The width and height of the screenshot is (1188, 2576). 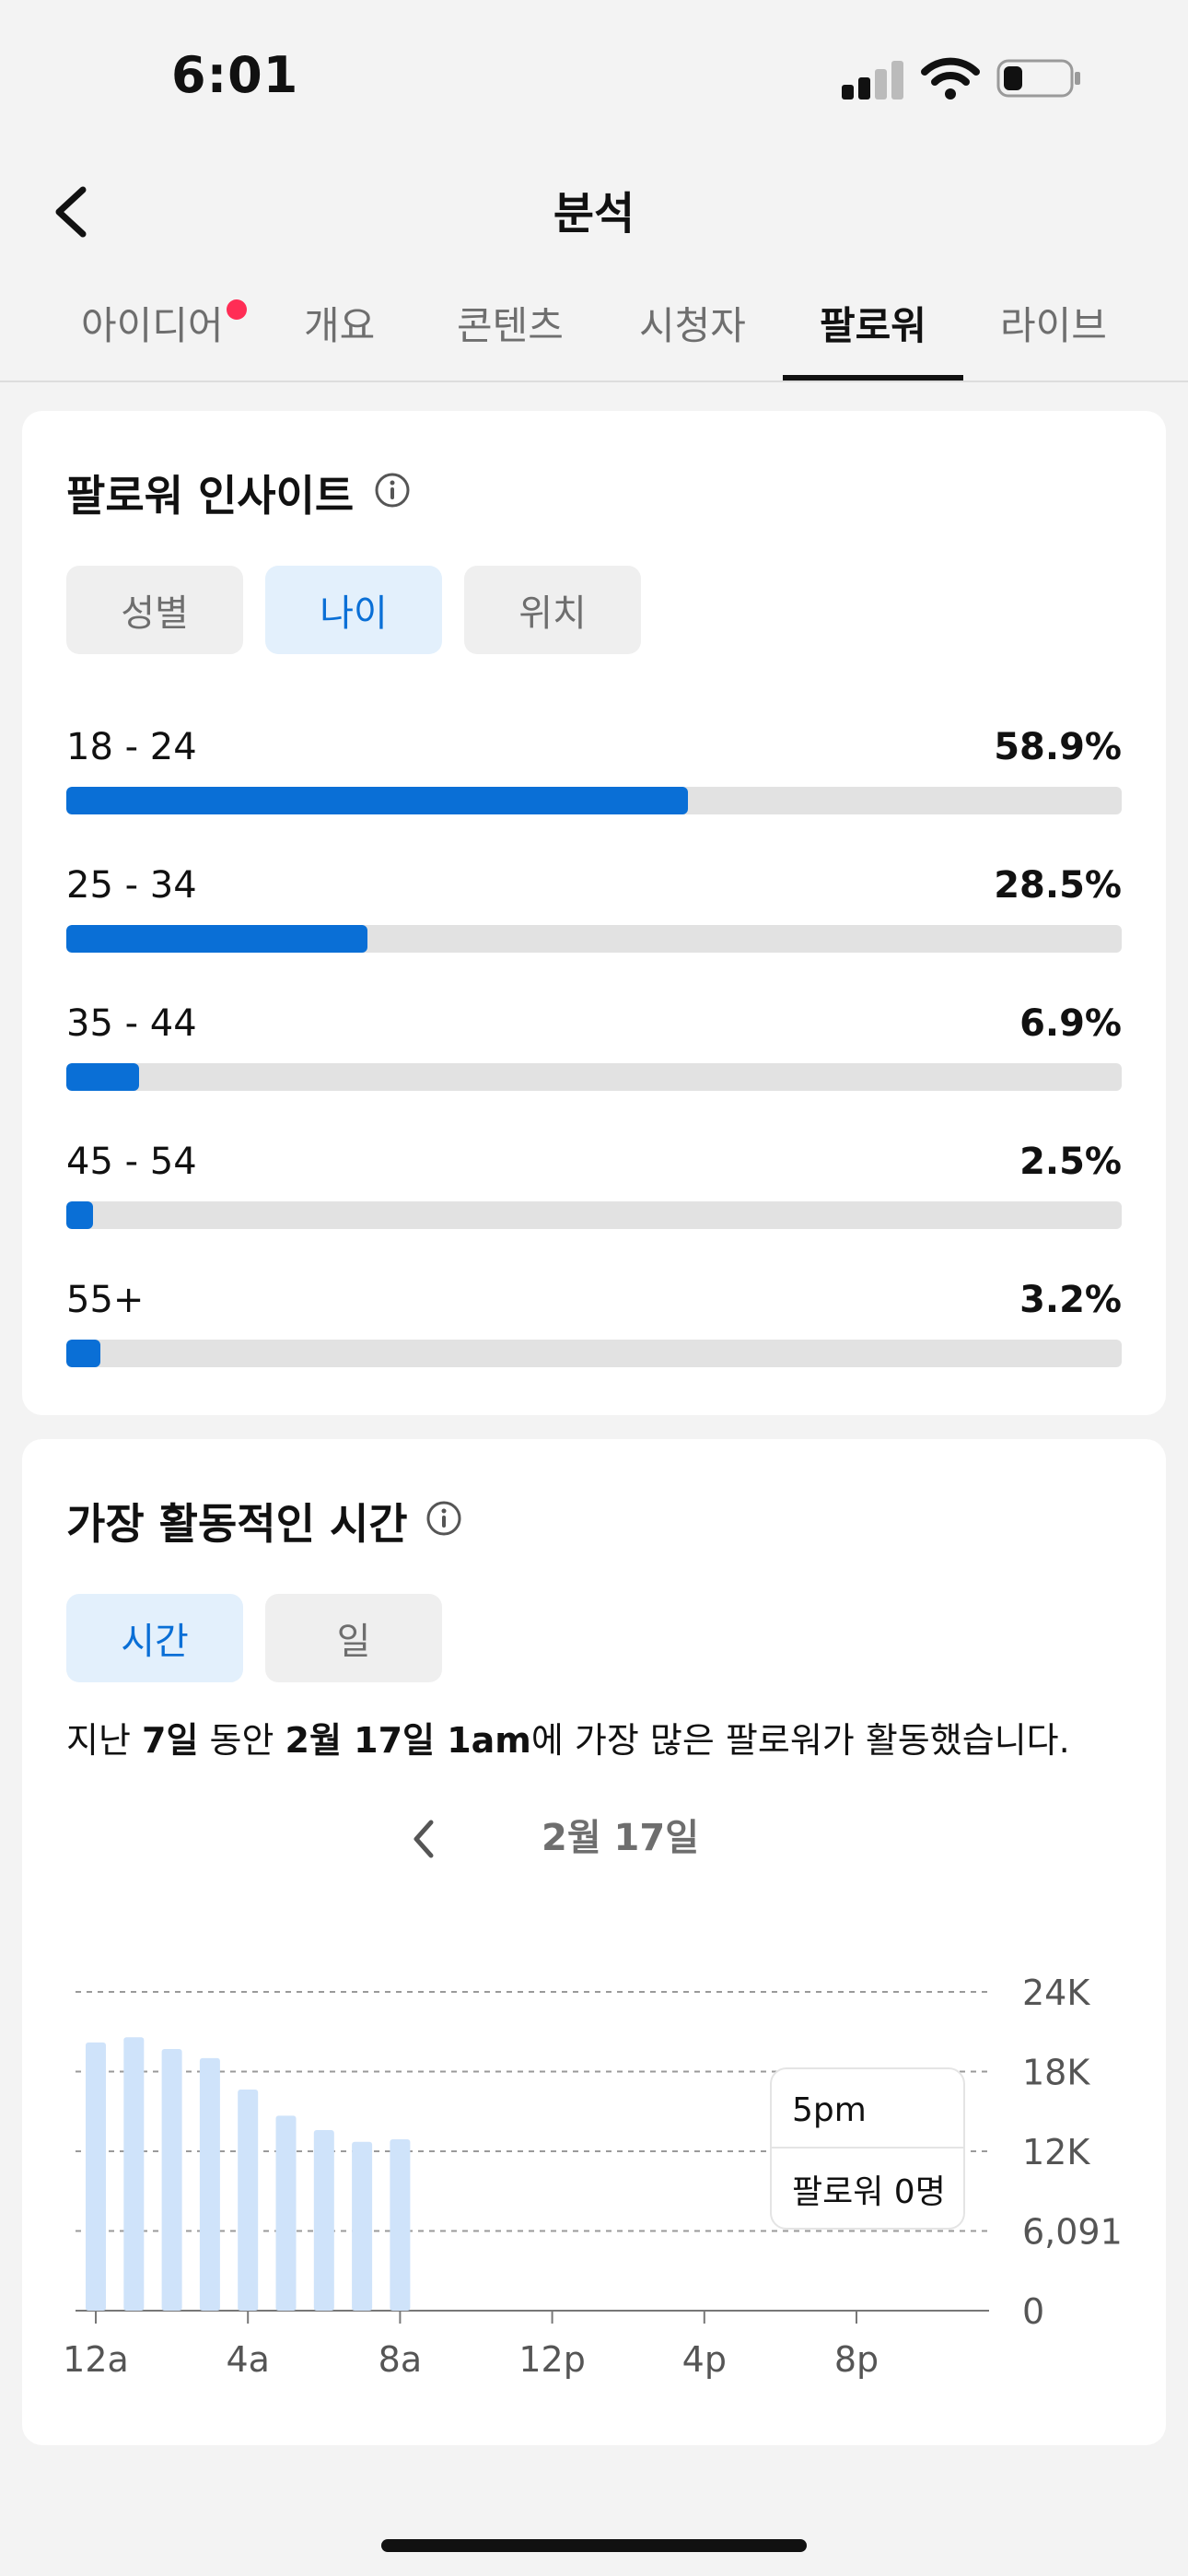 I want to click on activity-summary: 지난 7일 동안 2월 17일 1am에 가장 많은 팔로워가 활동했습니다., so click(x=568, y=1737).